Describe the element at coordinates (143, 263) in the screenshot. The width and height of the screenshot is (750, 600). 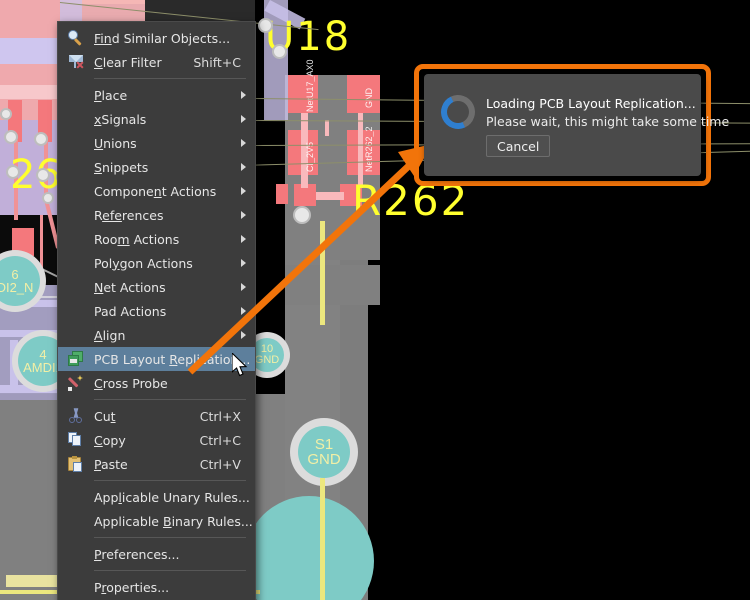
I see `menu-item-label: Polygon Actions` at that location.